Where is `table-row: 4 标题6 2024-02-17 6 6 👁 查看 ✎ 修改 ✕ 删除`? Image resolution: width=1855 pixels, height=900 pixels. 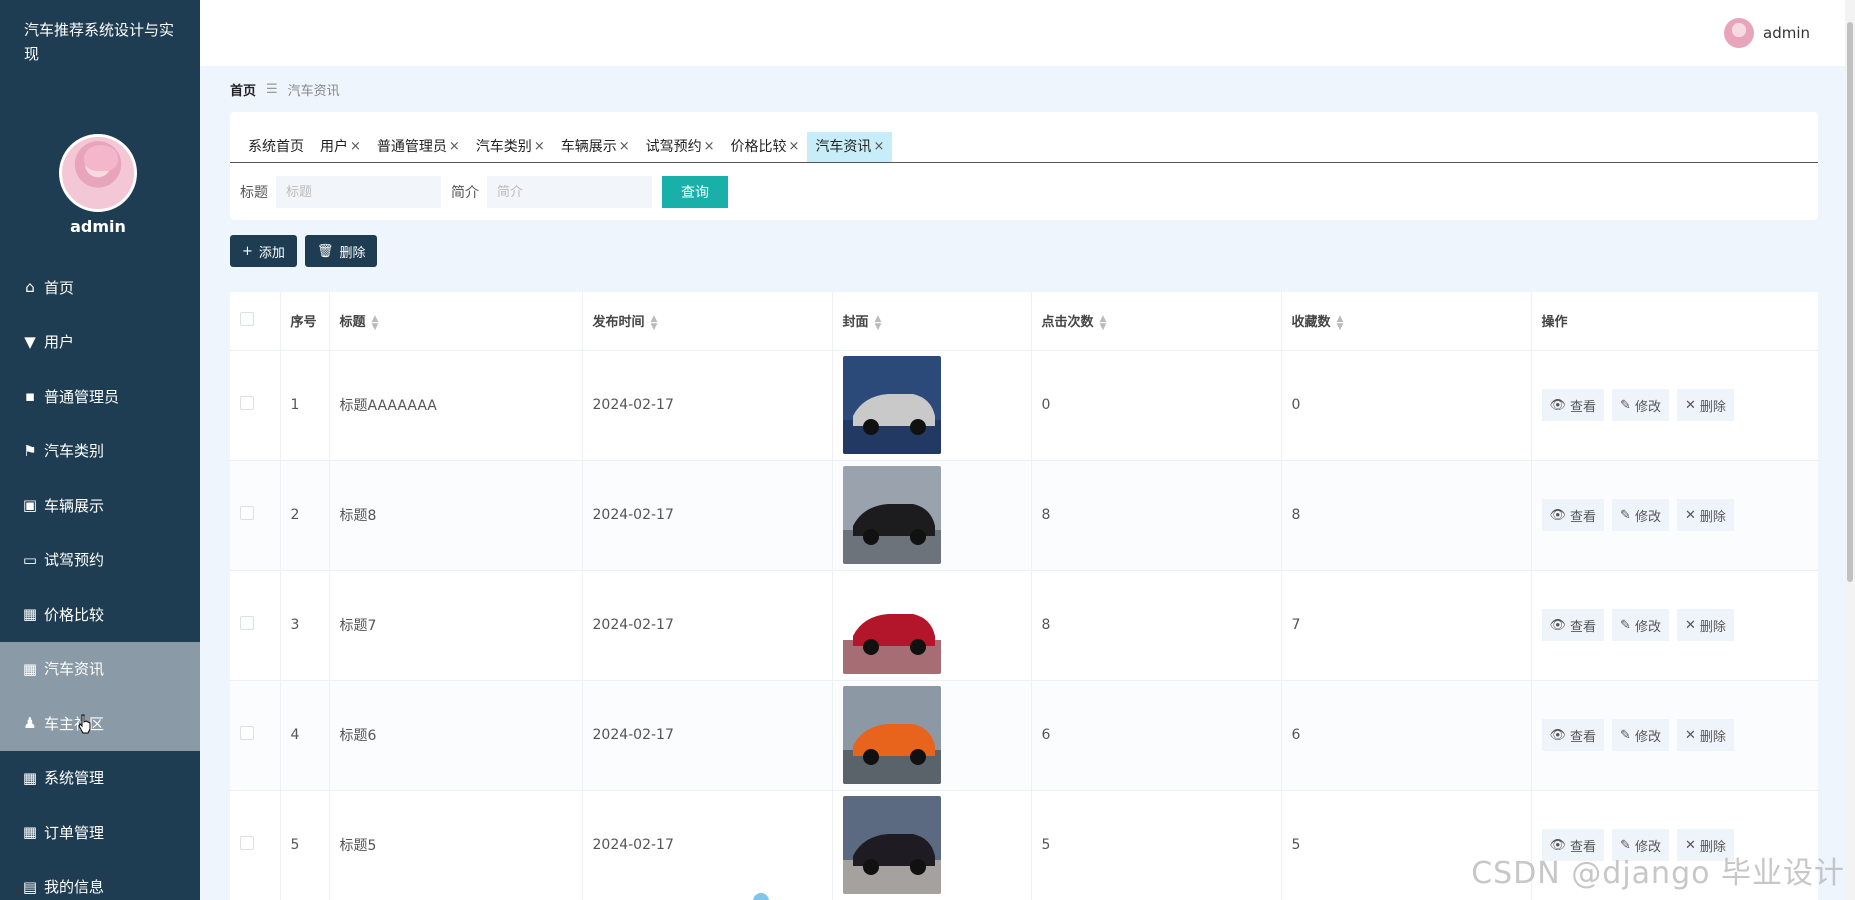 table-row: 4 标题6 2024-02-17 6 6 👁 查看 ✎ 修改 ✕ 删除 is located at coordinates (1024, 735).